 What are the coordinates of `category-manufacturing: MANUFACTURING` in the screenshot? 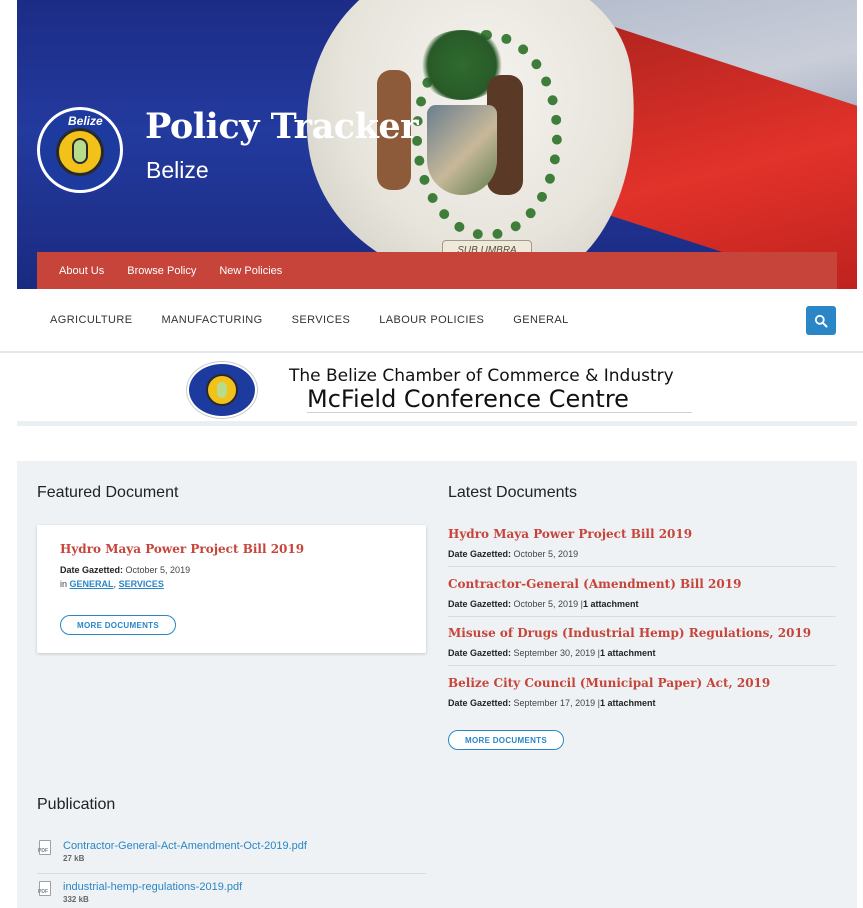 It's located at (211, 320).